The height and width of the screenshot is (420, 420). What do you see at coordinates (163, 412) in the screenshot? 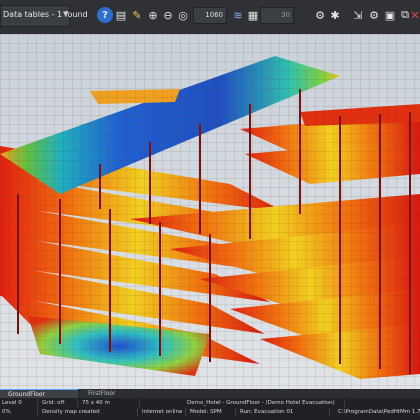
I see `status-connection: Internet online` at bounding box center [163, 412].